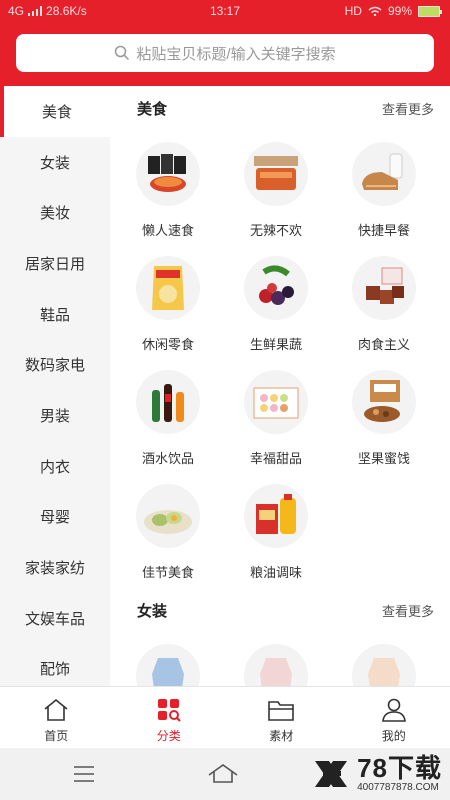 The image size is (450, 800). What do you see at coordinates (55, 618) in the screenshot?
I see `sidebar-item-entertainment-car: 文娱车品` at bounding box center [55, 618].